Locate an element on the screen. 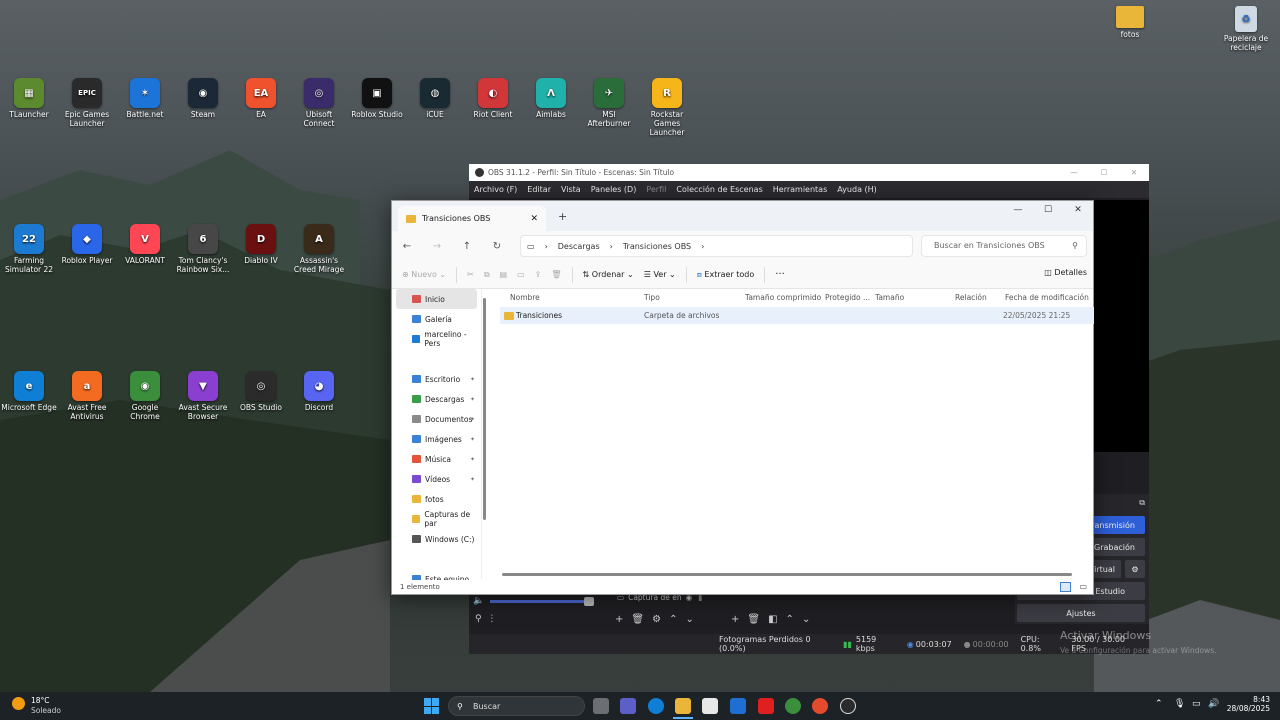 The width and height of the screenshot is (1280, 720). sort-button: ⇅ Ordenar ⌄ is located at coordinates (608, 274).